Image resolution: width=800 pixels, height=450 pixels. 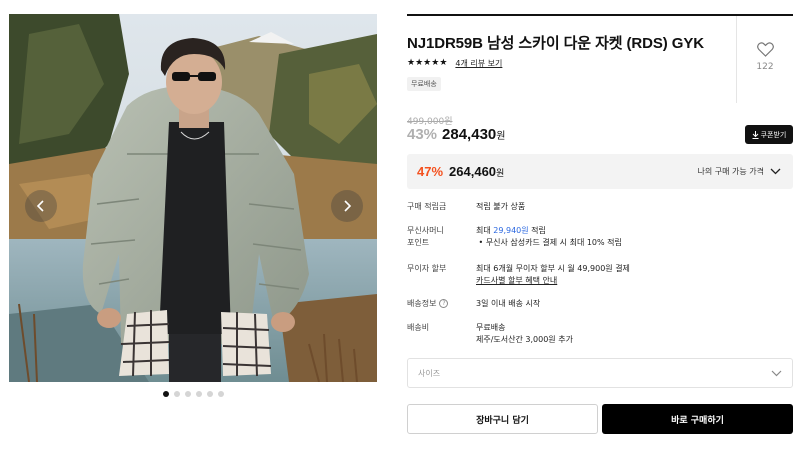 I want to click on like-count: 122, so click(x=765, y=67).